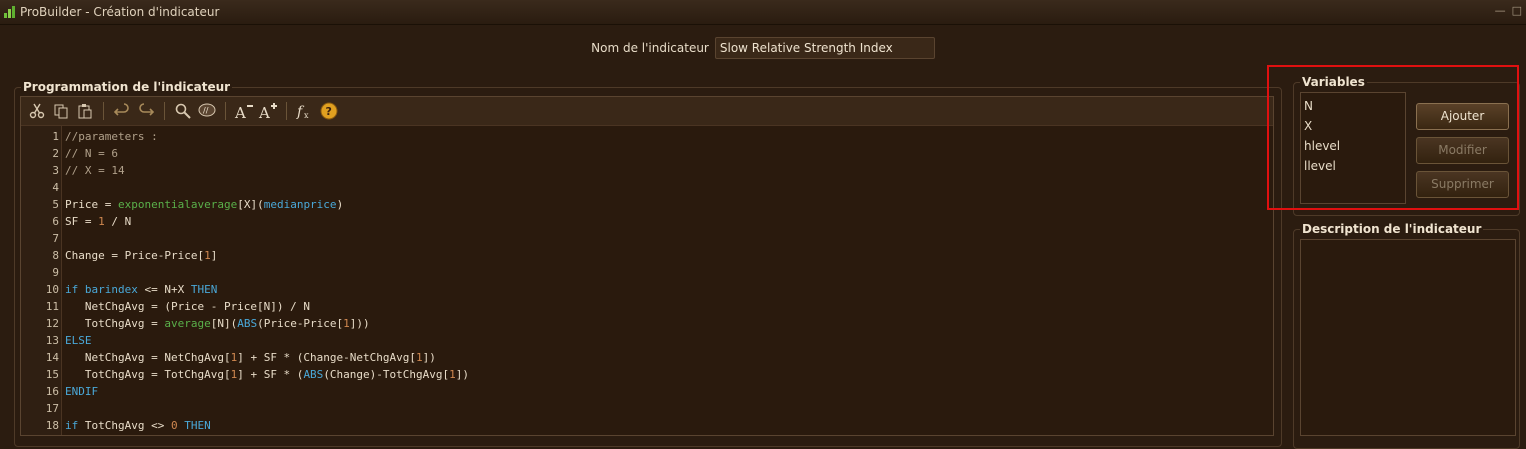 The width and height of the screenshot is (1526, 449). I want to click on code-line: 18 if TotChgAvg <> 0 THEN, so click(647, 425).